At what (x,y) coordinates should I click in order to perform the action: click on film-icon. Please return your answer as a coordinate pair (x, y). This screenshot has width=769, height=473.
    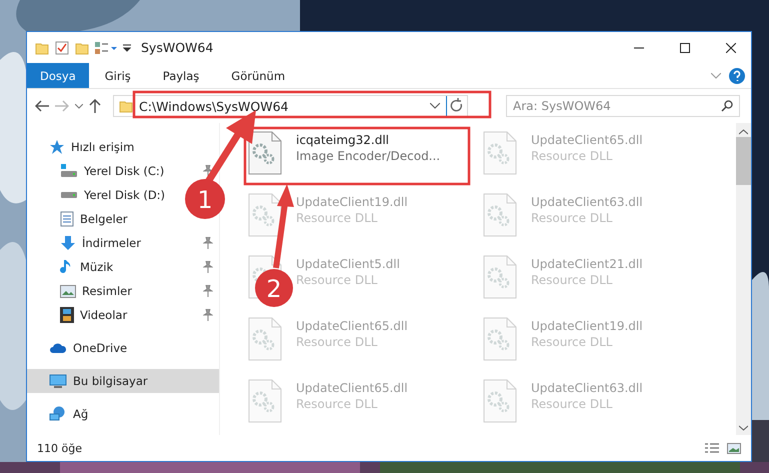
    Looking at the image, I should click on (67, 315).